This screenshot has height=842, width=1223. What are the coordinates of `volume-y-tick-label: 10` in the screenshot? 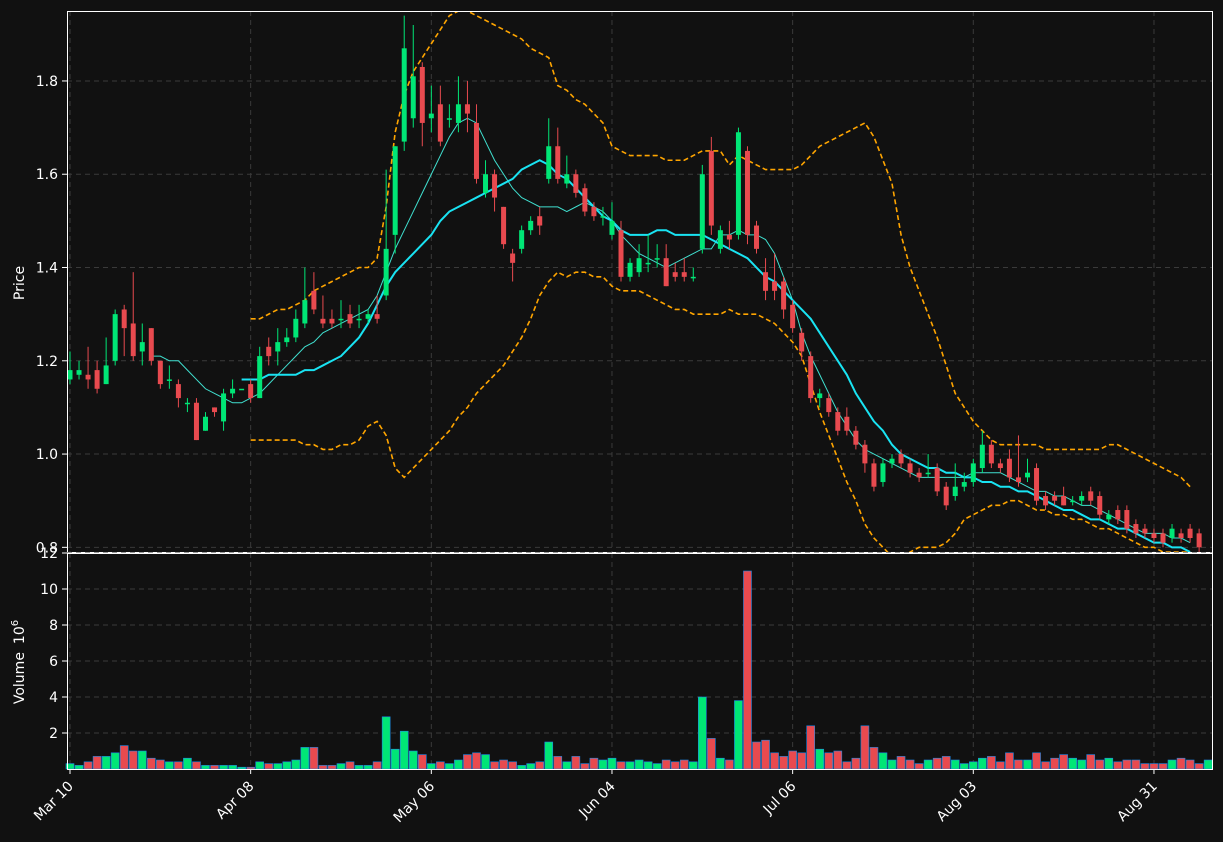 It's located at (49, 590).